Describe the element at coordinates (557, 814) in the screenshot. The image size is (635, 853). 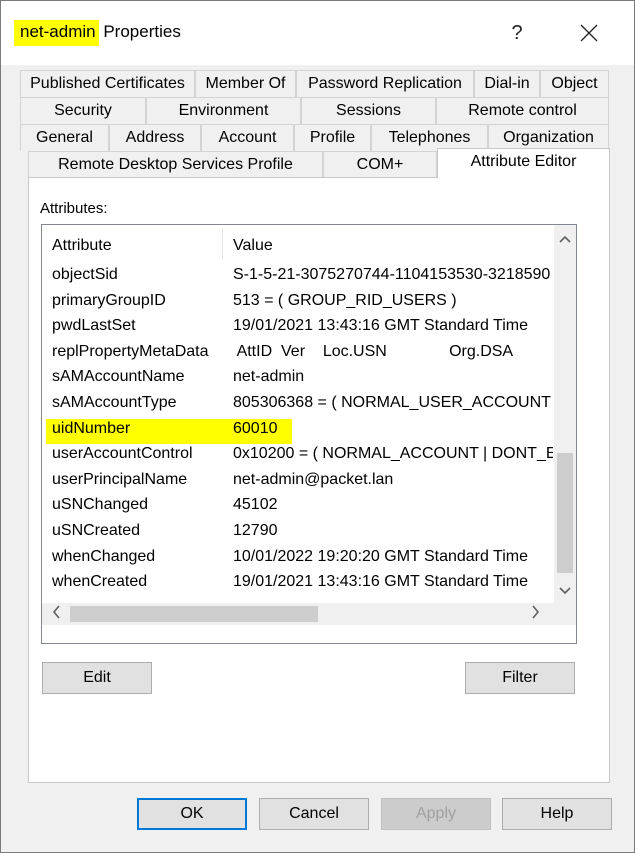
I see `help-button: Help` at that location.